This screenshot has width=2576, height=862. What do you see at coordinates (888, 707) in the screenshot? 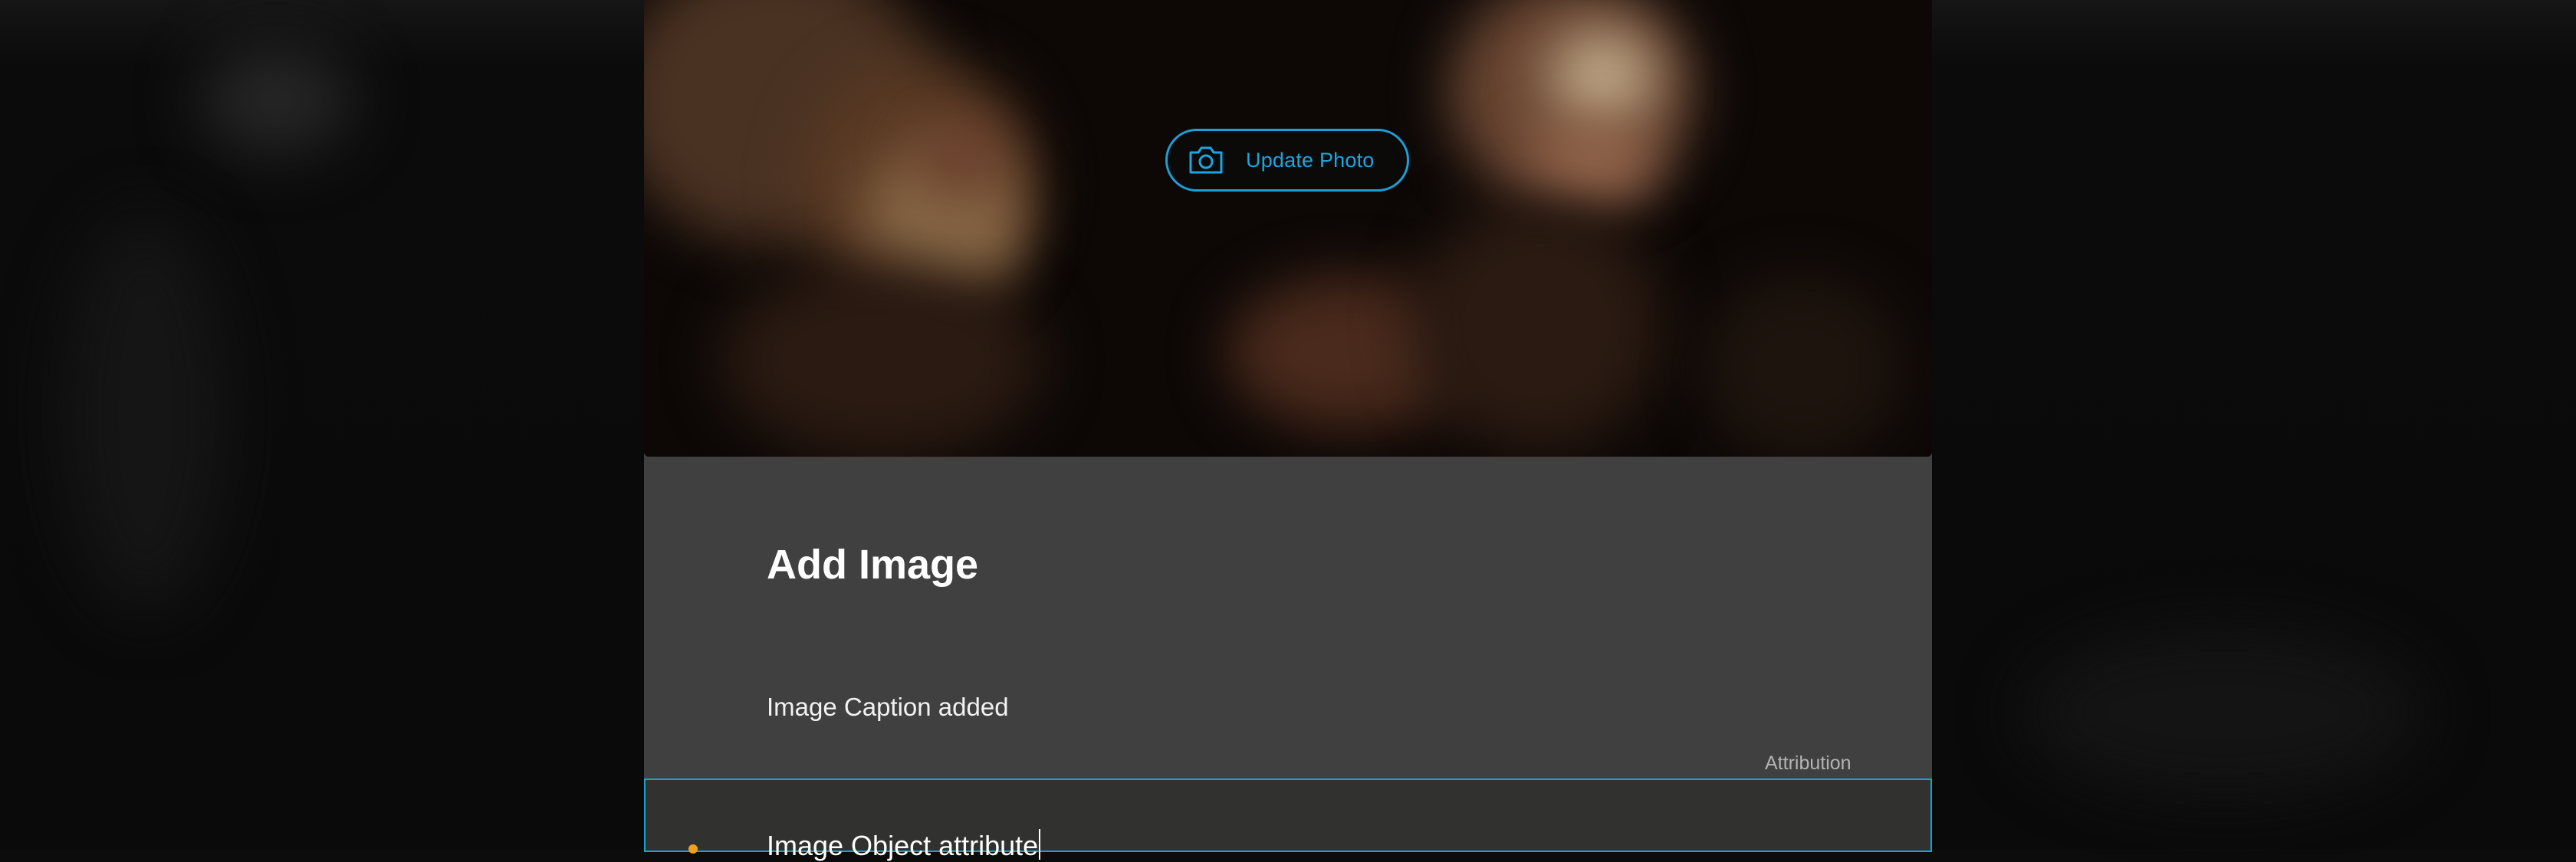
I see `image-caption-field: Image Caption added` at bounding box center [888, 707].